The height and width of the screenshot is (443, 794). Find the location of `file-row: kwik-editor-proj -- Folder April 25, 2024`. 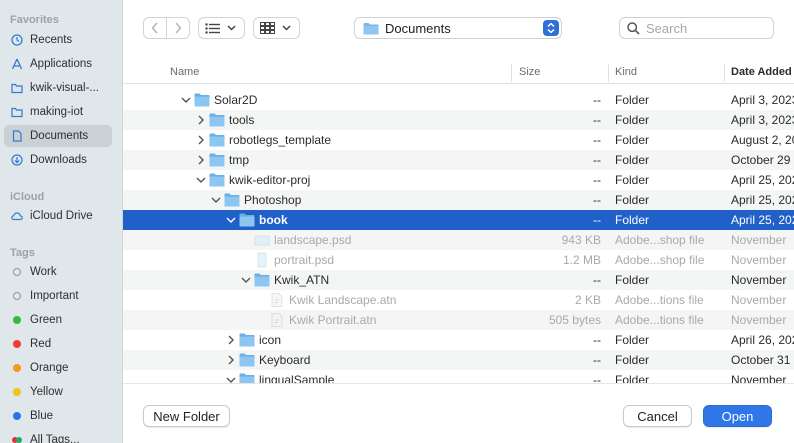

file-row: kwik-editor-proj -- Folder April 25, 2024 is located at coordinates (458, 180).